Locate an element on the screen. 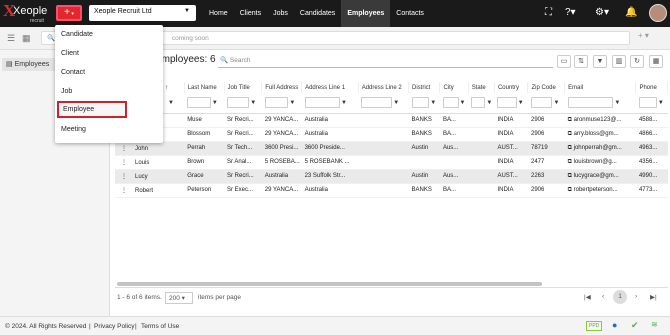 The width and height of the screenshot is (670, 335). next-page-icon: › is located at coordinates (636, 296).